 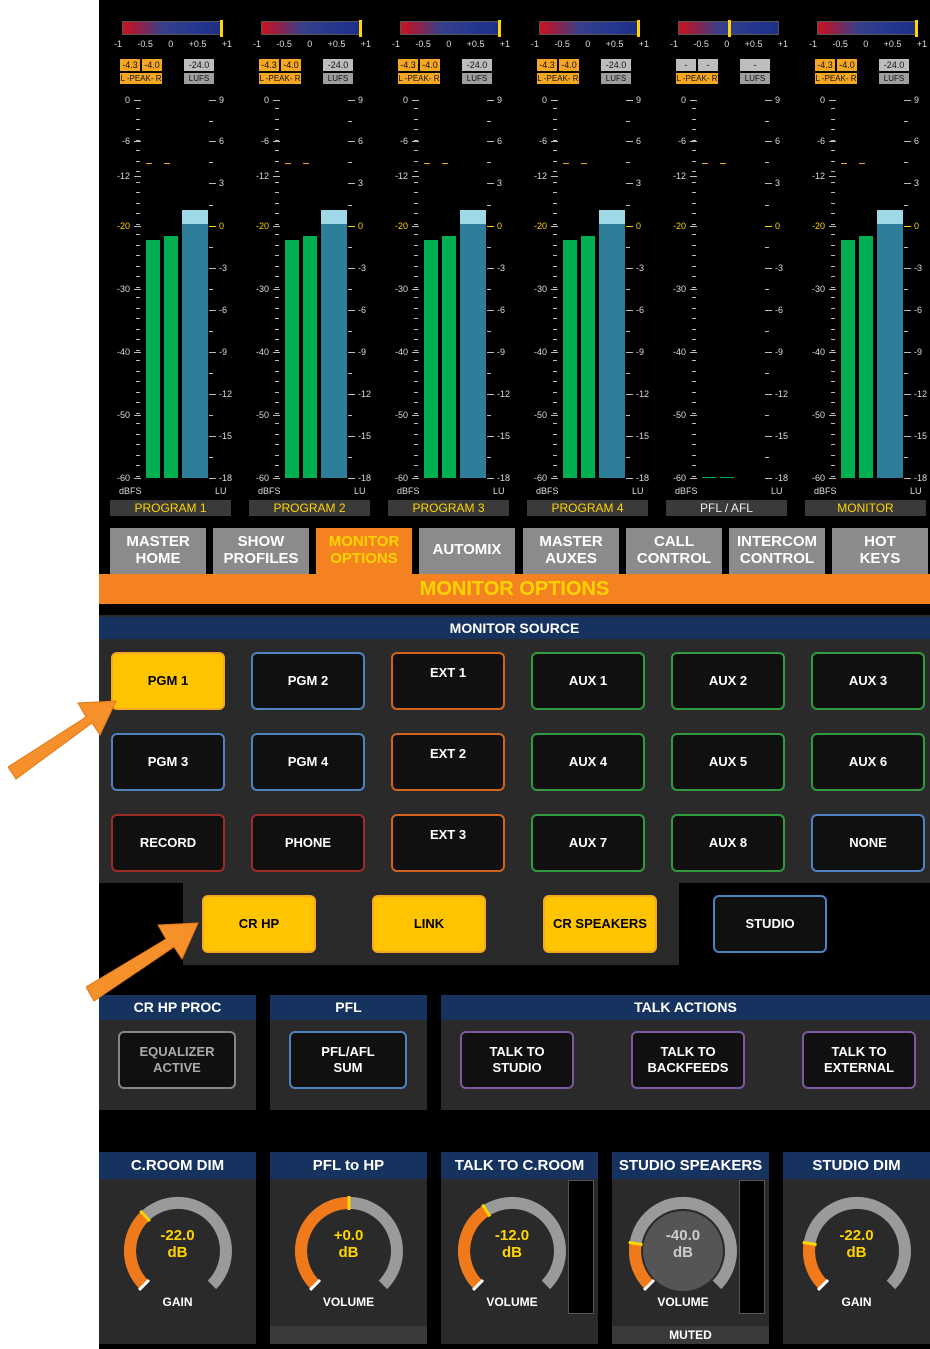 I want to click on source-button-phone: PHONE, so click(x=308, y=843).